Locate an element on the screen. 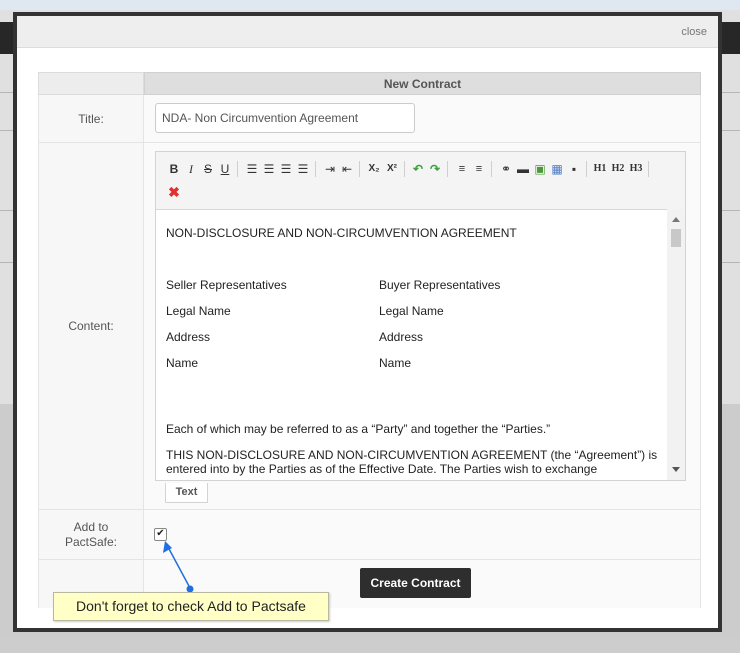  h3-icon: H3 is located at coordinates (636, 169).